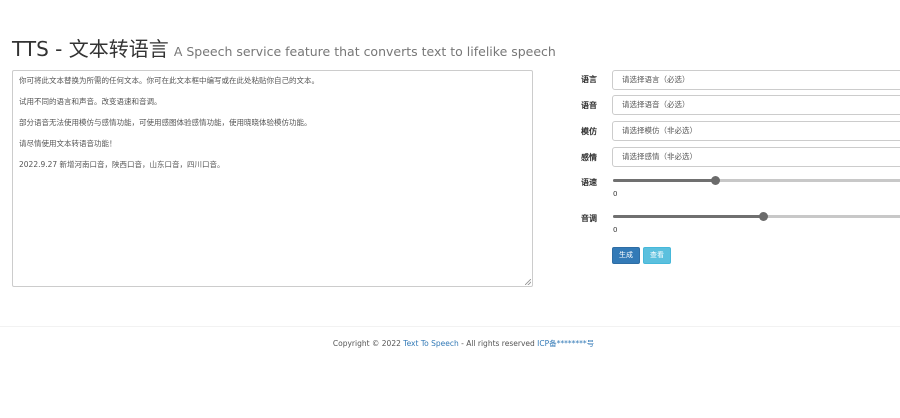  I want to click on emotion-label: 感情, so click(589, 157).